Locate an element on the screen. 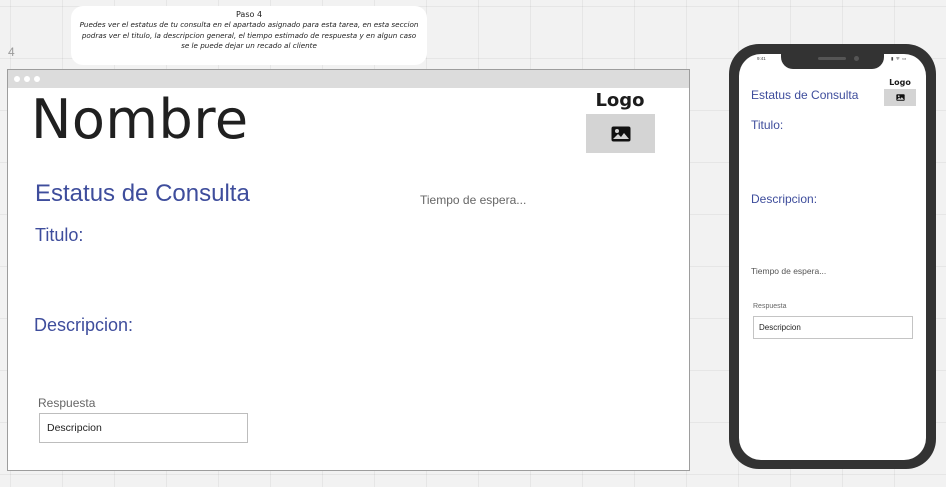 The image size is (946, 487). mobile-logo-label: Logo is located at coordinates (900, 82).